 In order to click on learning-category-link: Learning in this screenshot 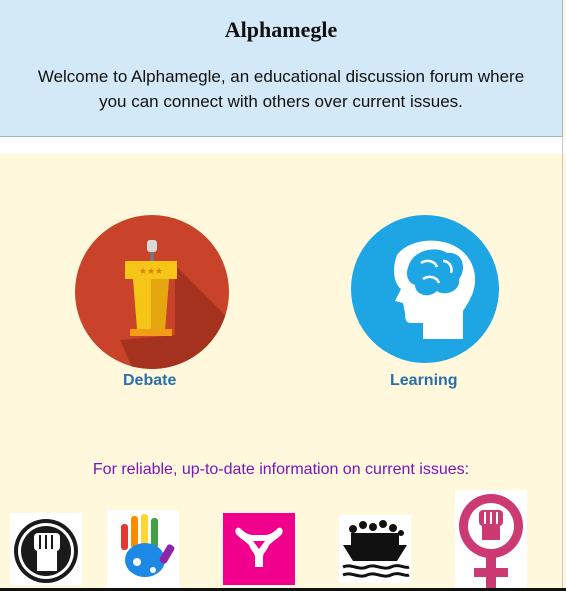, I will do `click(425, 302)`.